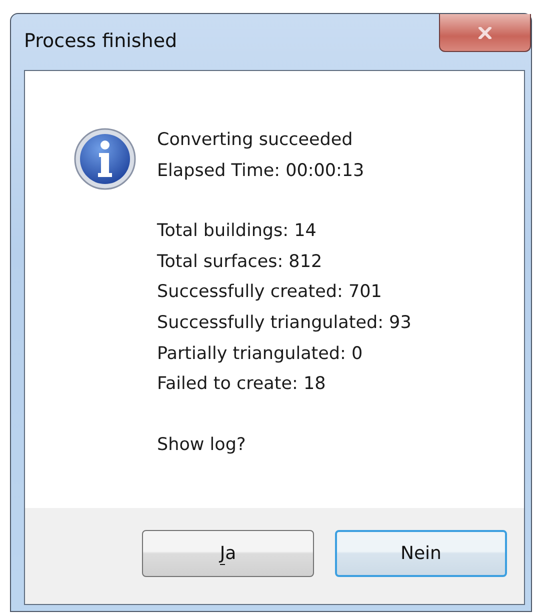 The width and height of the screenshot is (534, 615). I want to click on close-icon, so click(485, 32).